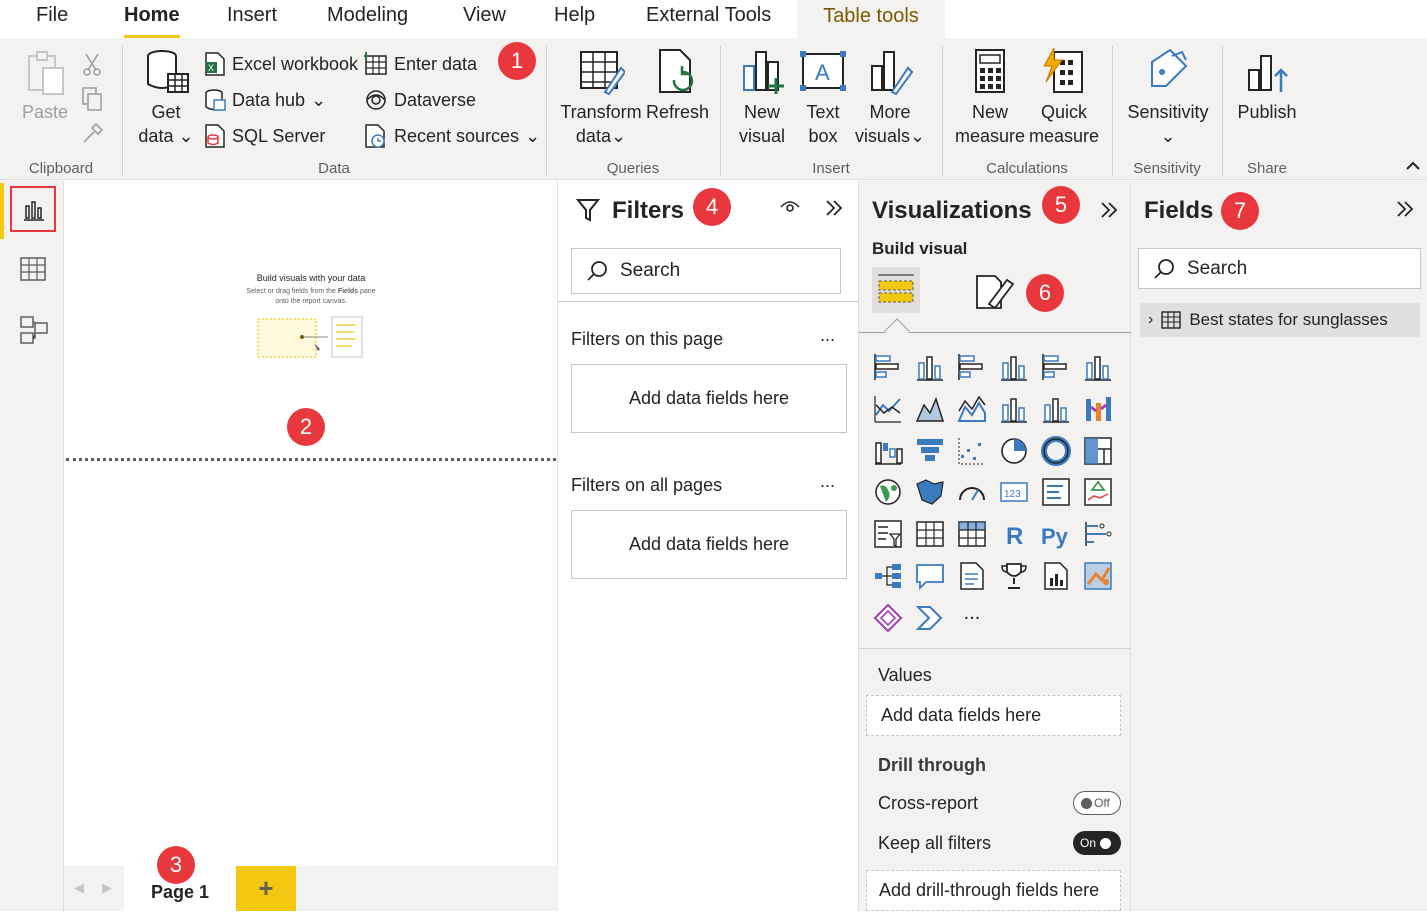 The width and height of the screenshot is (1427, 918). I want to click on new-measure-button: New measure, so click(990, 98).